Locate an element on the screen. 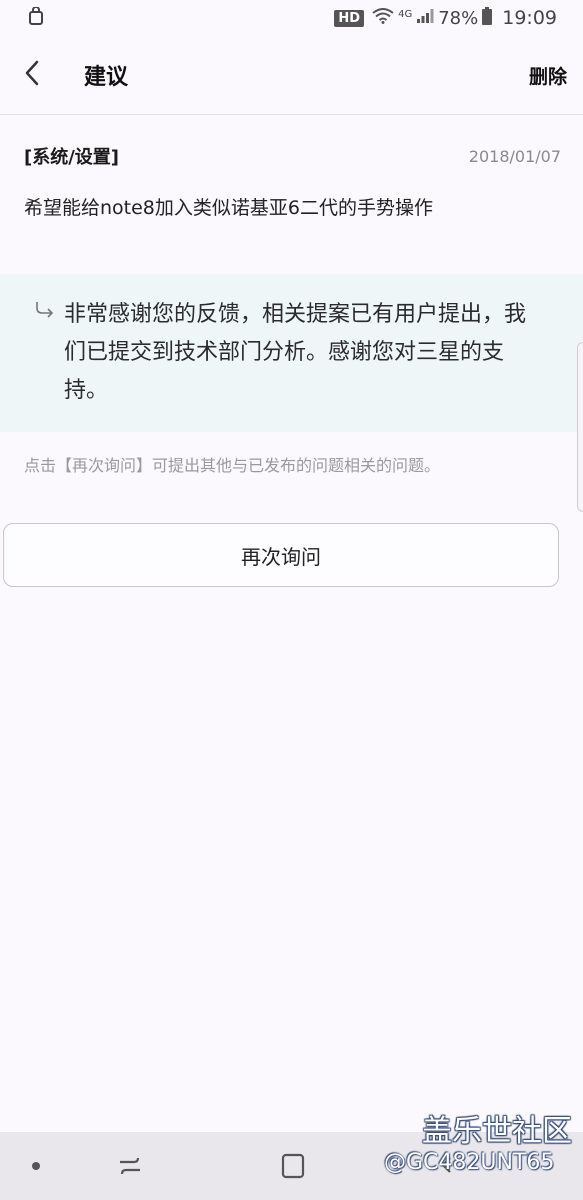 This screenshot has height=1200, width=583. network-type: 4G is located at coordinates (405, 14).